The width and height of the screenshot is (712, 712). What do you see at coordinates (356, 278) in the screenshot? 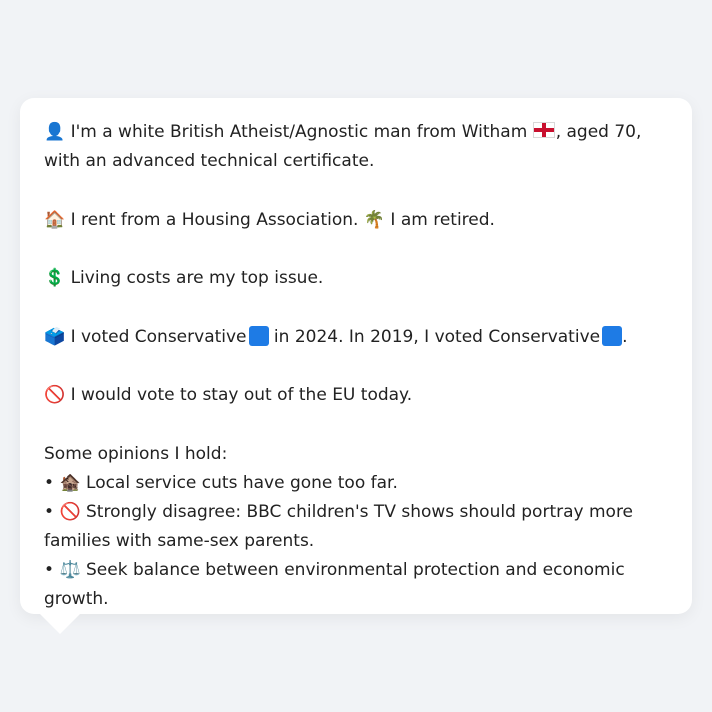
I see `issue-paragraph: 💲 Living costs are my top issue.` at bounding box center [356, 278].